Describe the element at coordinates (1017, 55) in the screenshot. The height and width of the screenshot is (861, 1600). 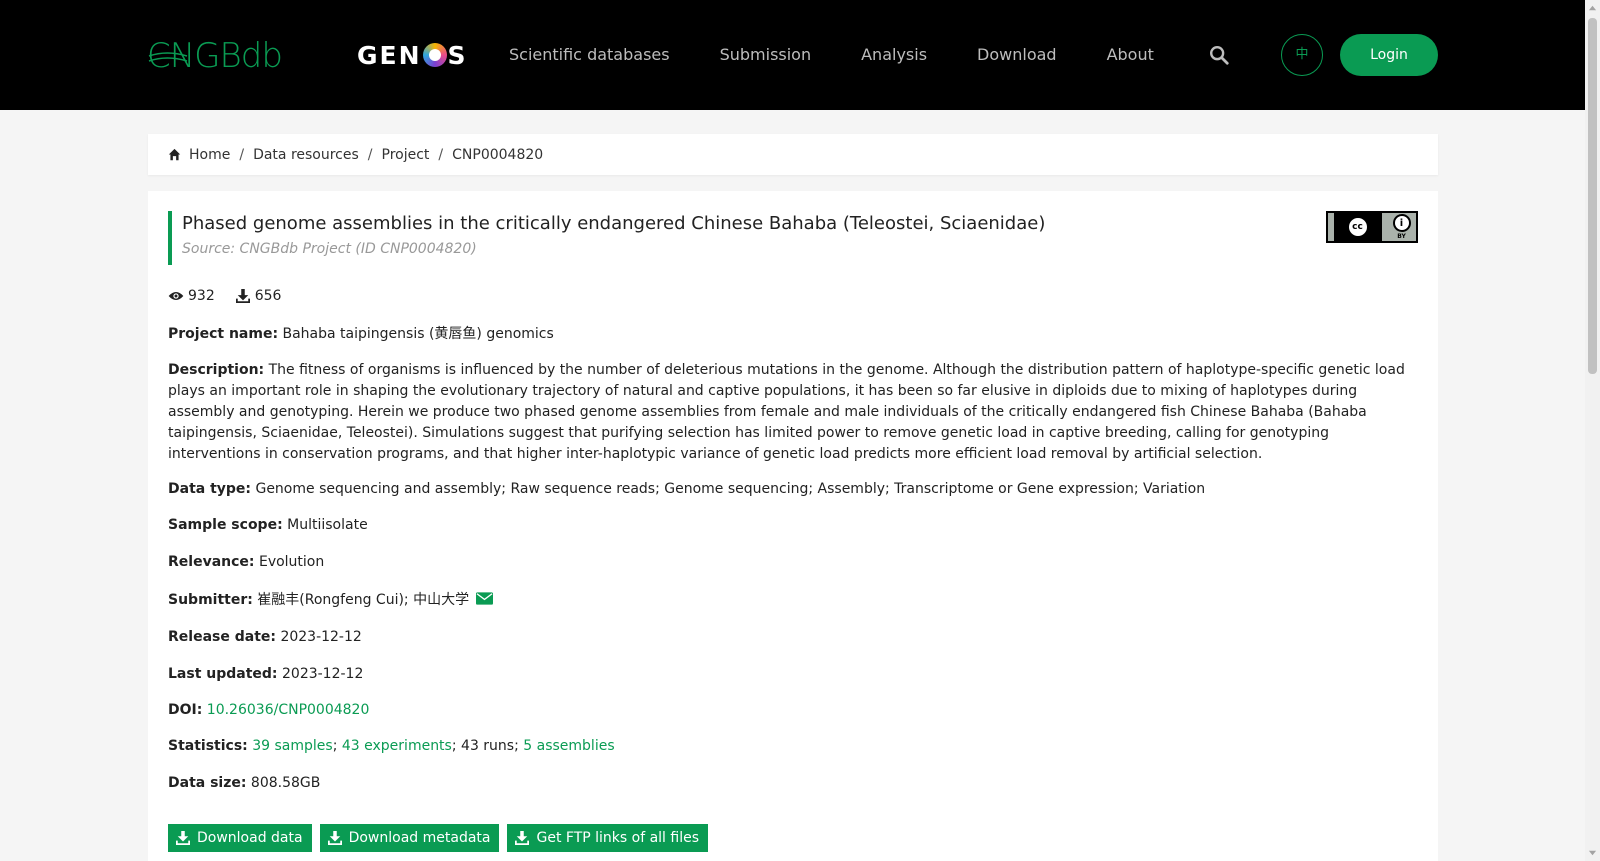
I see `nav-download: Download` at that location.